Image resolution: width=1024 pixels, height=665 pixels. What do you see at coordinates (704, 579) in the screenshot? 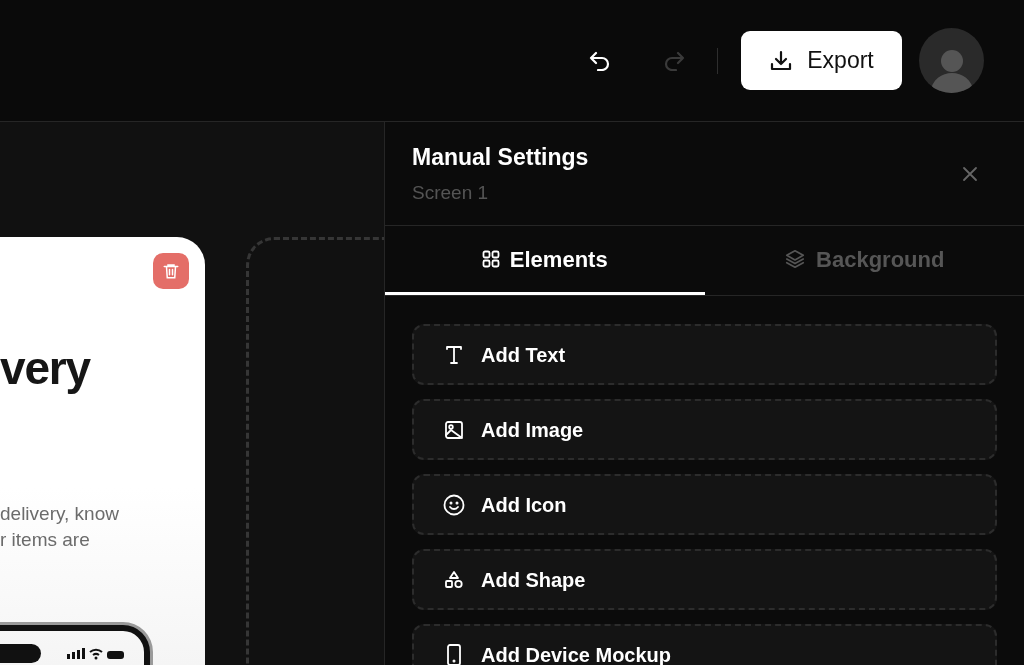
I see `add-element-button: Add Shape` at bounding box center [704, 579].